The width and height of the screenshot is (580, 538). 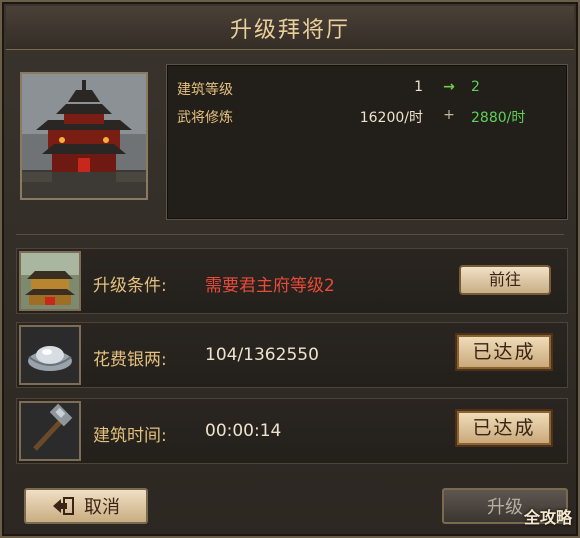 What do you see at coordinates (292, 431) in the screenshot?
I see `requirement-row-time: 建筑时间: 00:00:14 已达成` at bounding box center [292, 431].